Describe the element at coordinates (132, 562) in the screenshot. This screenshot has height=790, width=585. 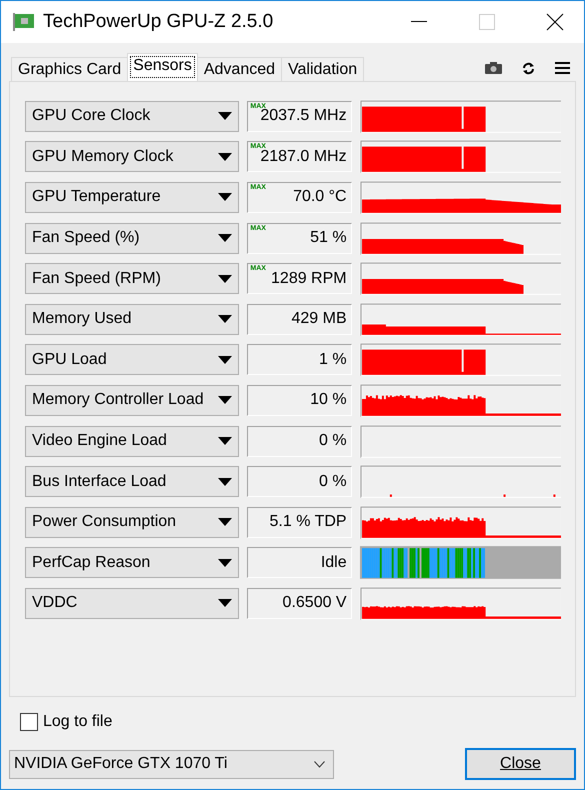
I see `sensor-dropdown: PerfCap Reason` at that location.